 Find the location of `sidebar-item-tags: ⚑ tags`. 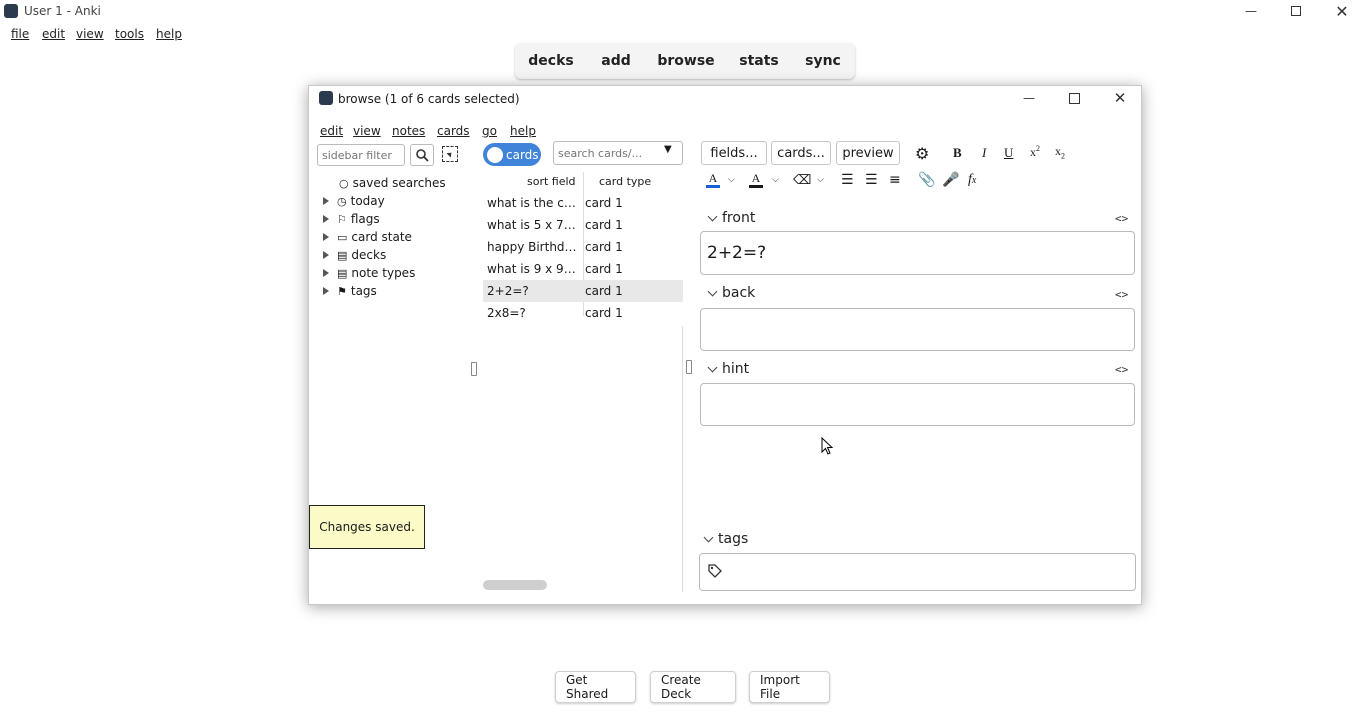

sidebar-item-tags: ⚑ tags is located at coordinates (350, 291).